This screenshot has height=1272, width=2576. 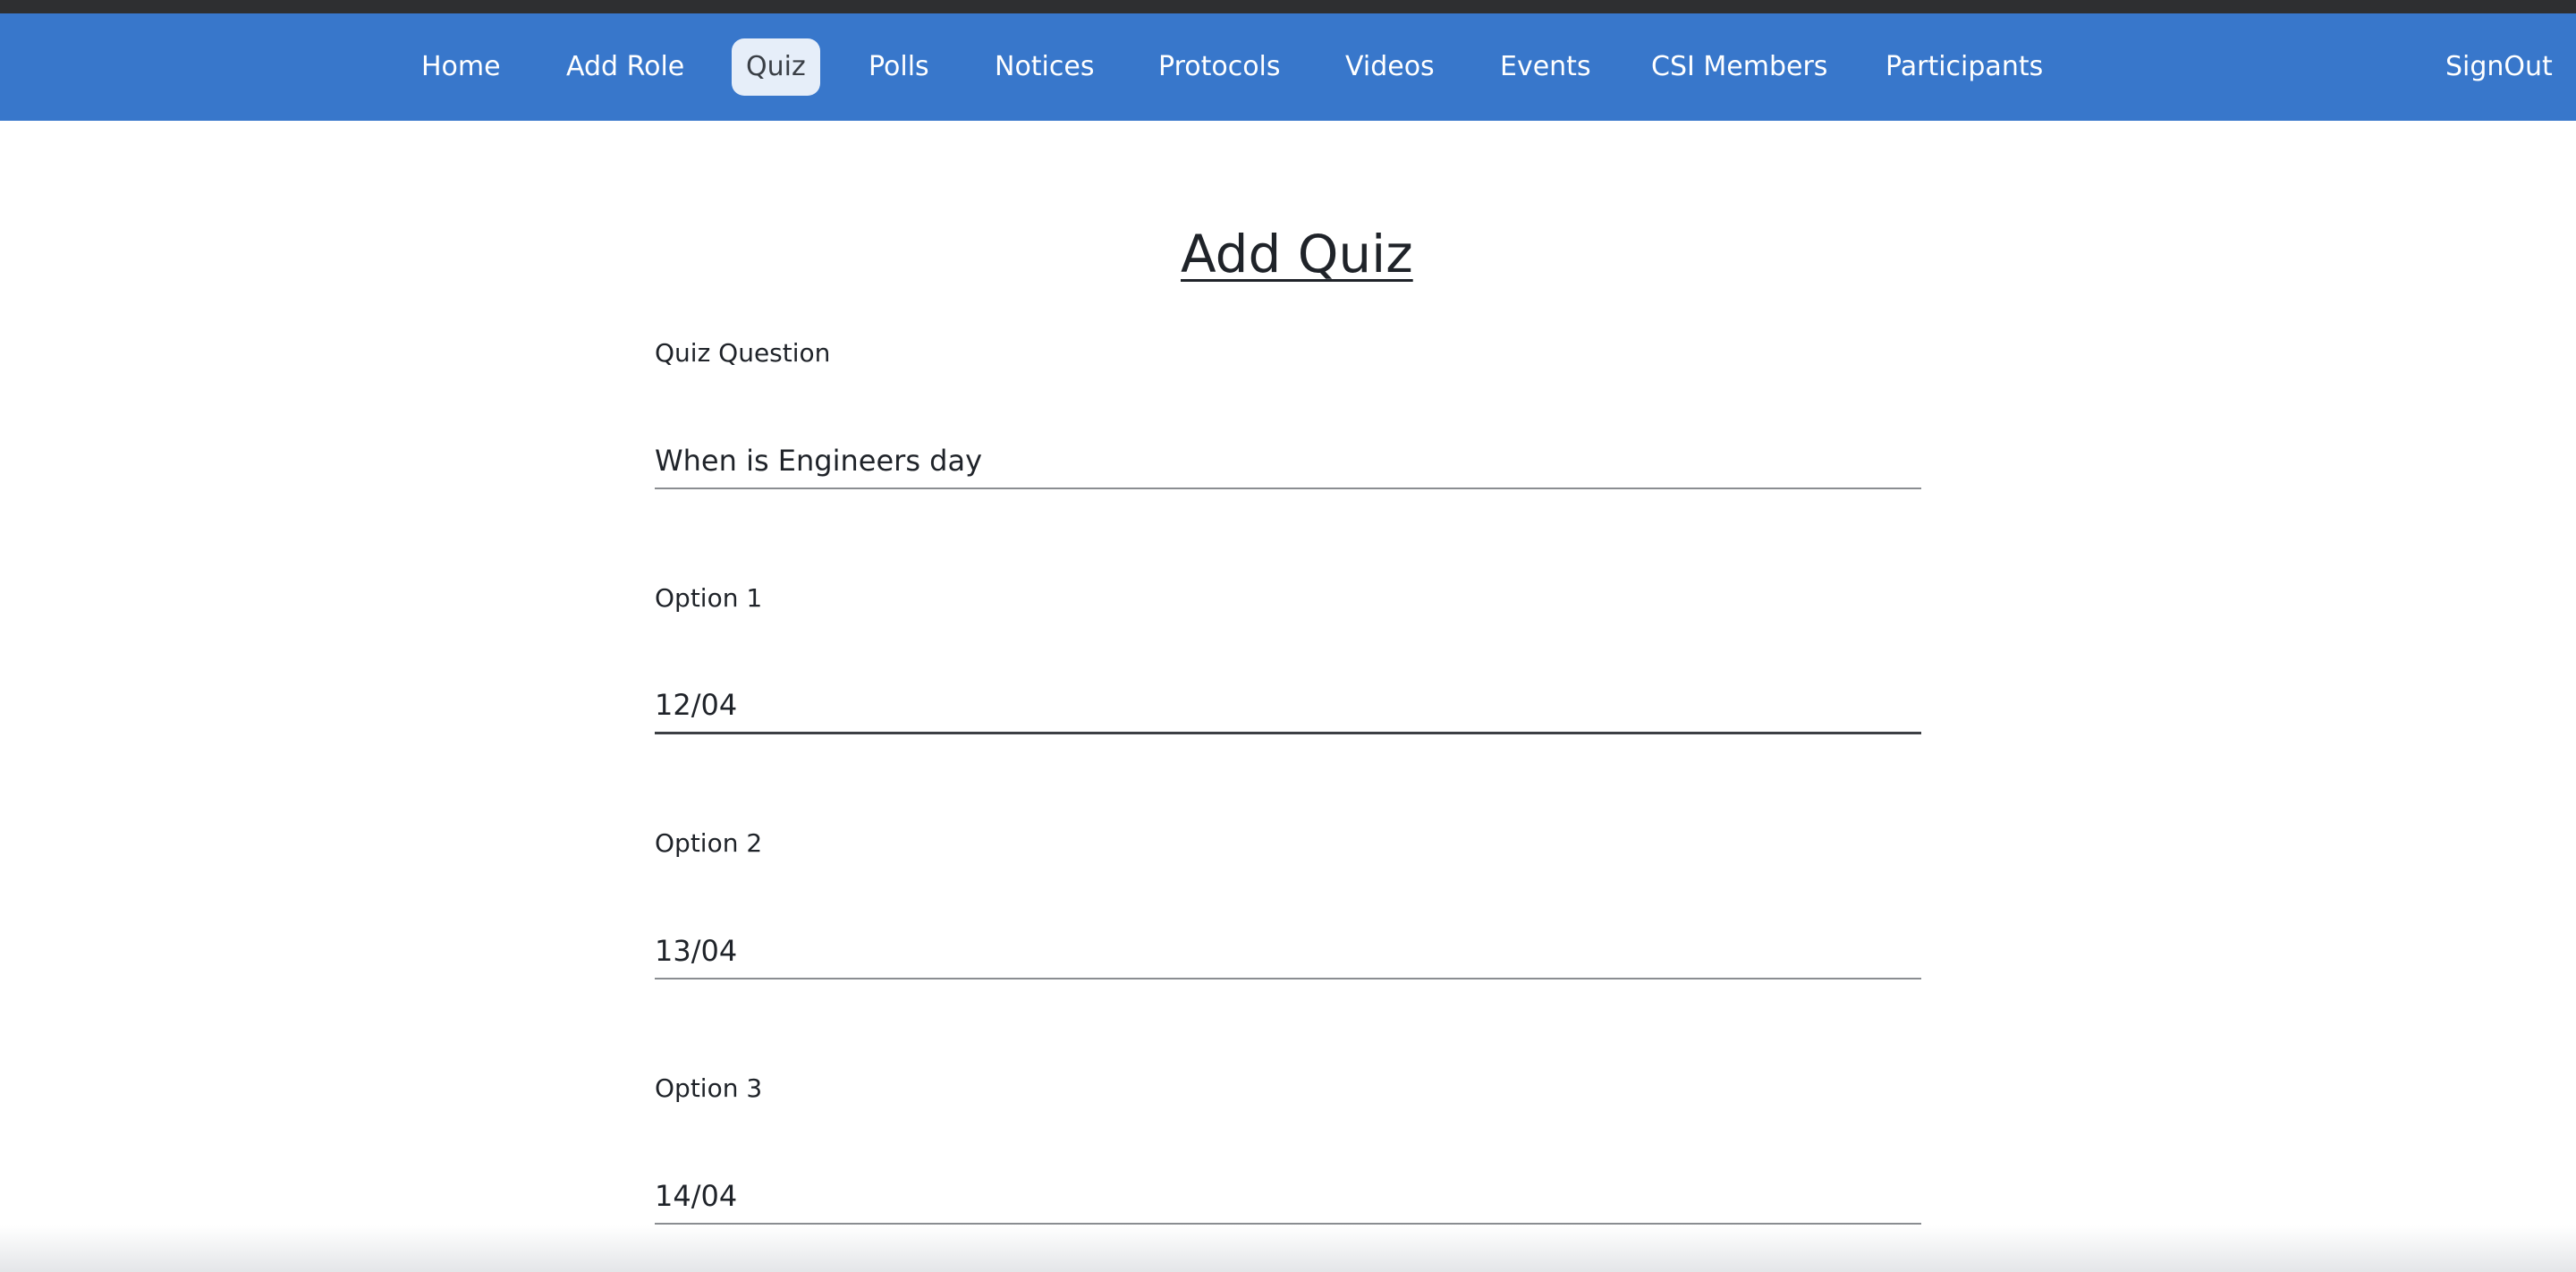 What do you see at coordinates (1546, 67) in the screenshot?
I see `nav-events: Events` at bounding box center [1546, 67].